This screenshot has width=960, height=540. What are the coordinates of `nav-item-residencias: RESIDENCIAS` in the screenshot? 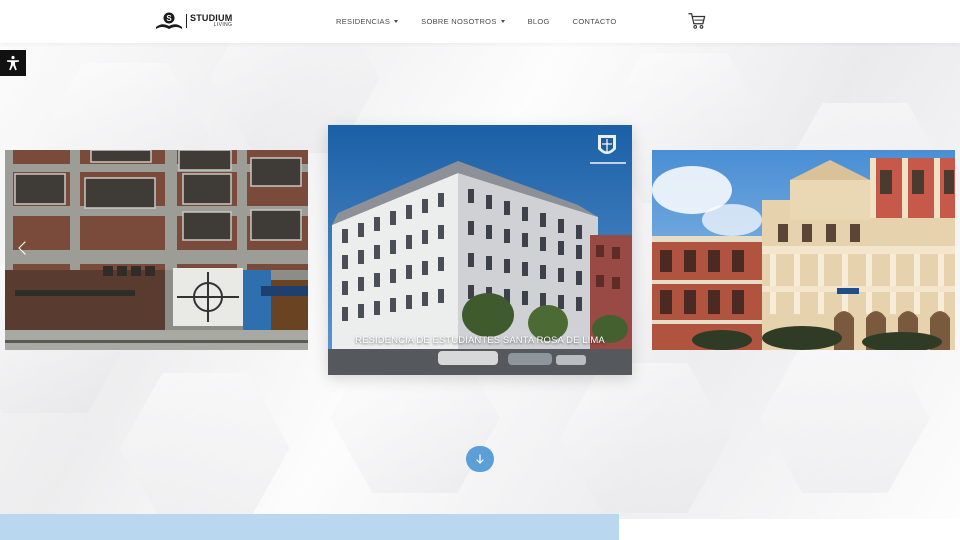 It's located at (367, 21).